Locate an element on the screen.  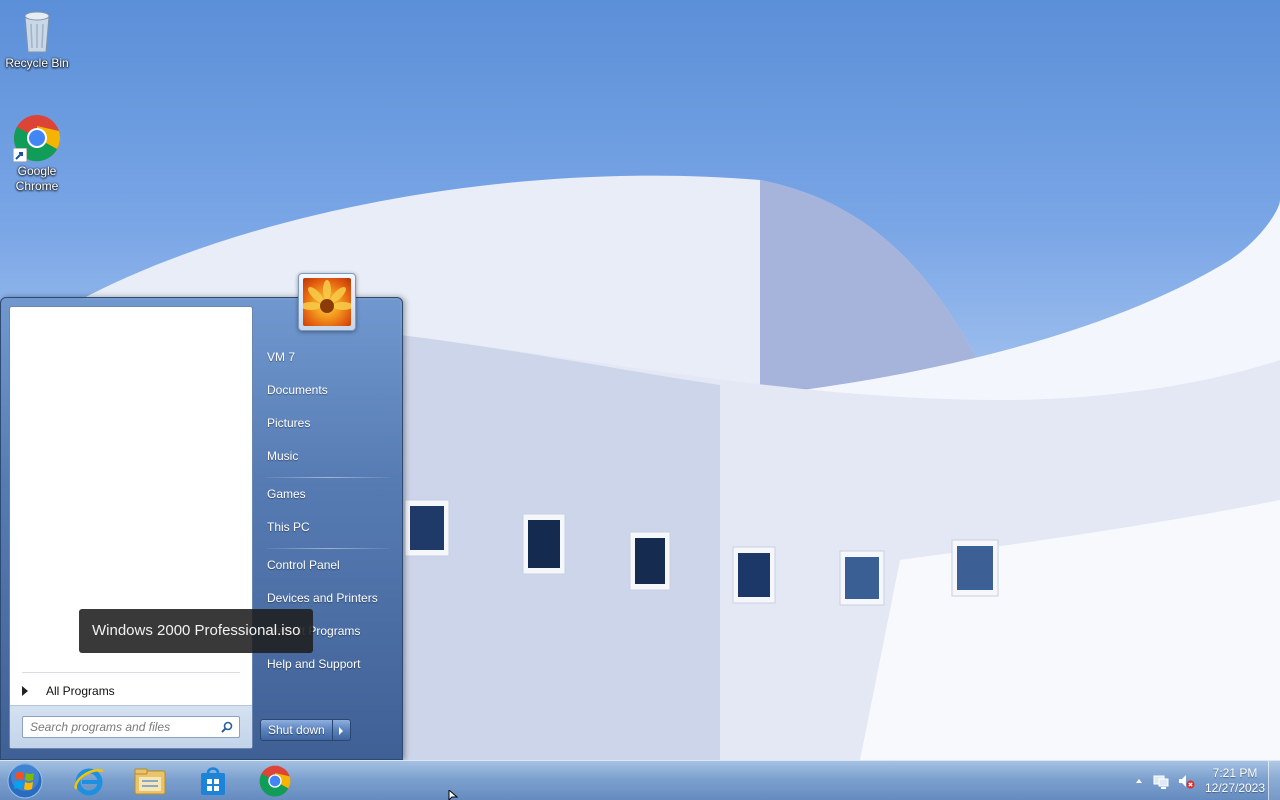
system-tray: 7:21 PM 12/27/2023 is located at coordinates (1206, 780).